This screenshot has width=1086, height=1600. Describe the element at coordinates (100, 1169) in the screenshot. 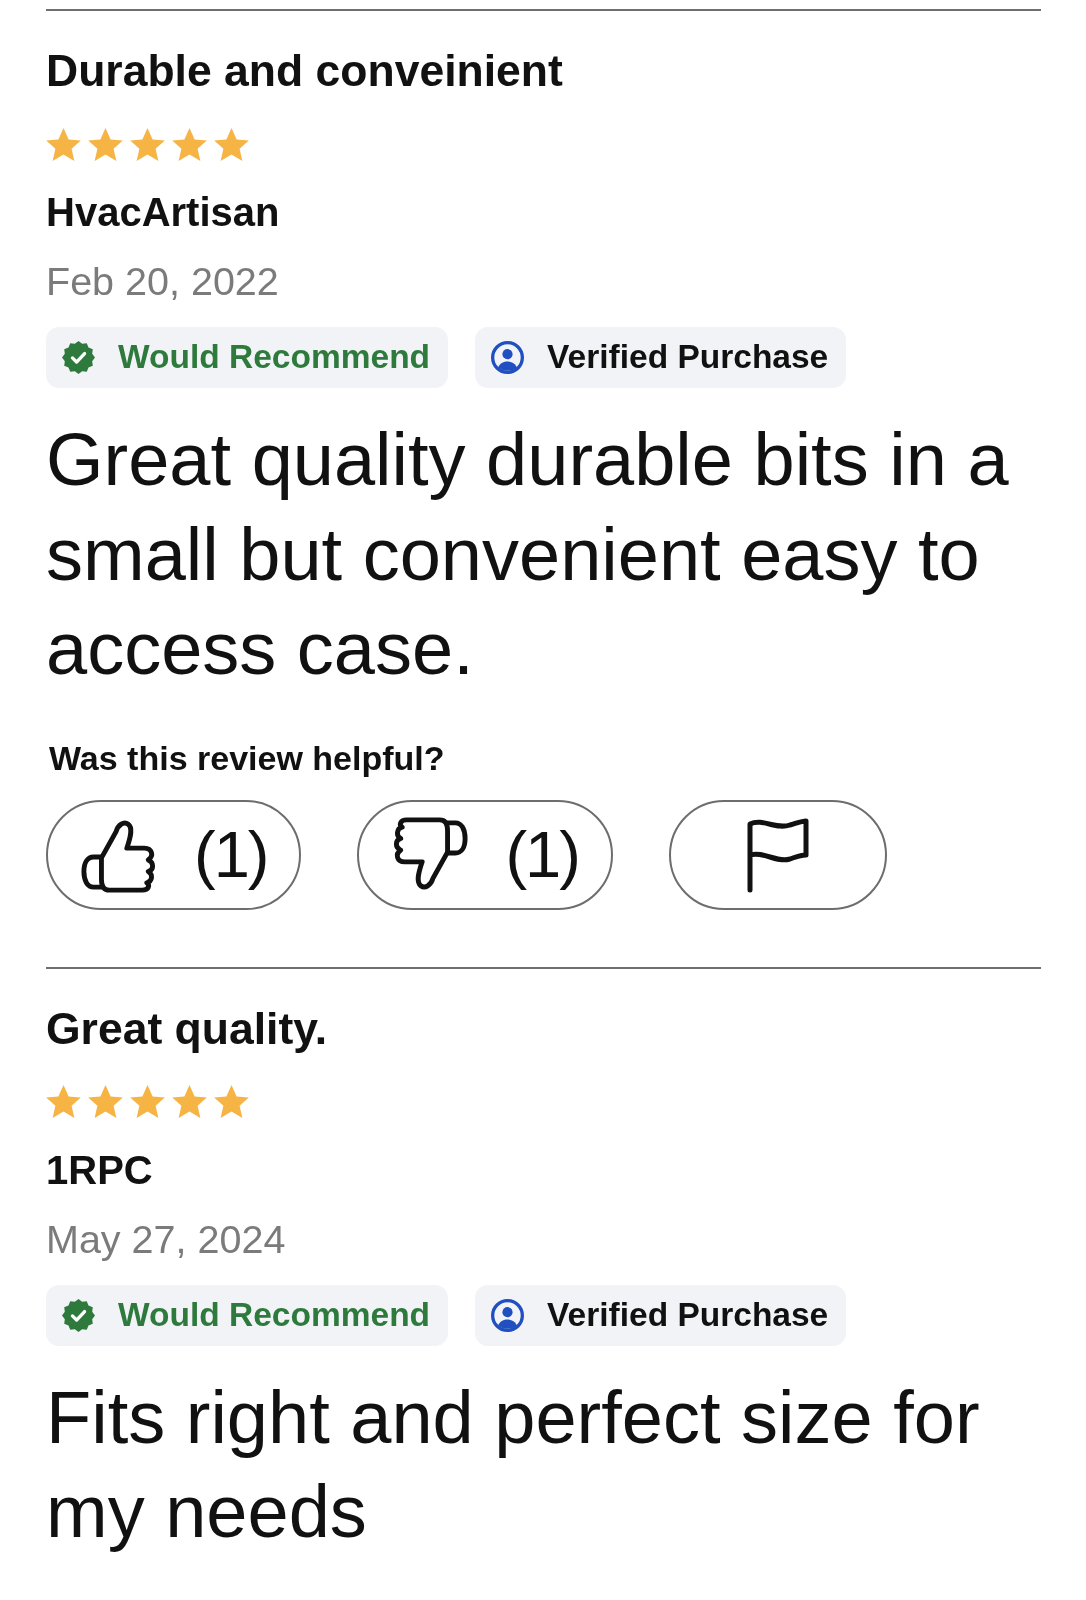

I see `reviewer-name: 1RPC` at that location.